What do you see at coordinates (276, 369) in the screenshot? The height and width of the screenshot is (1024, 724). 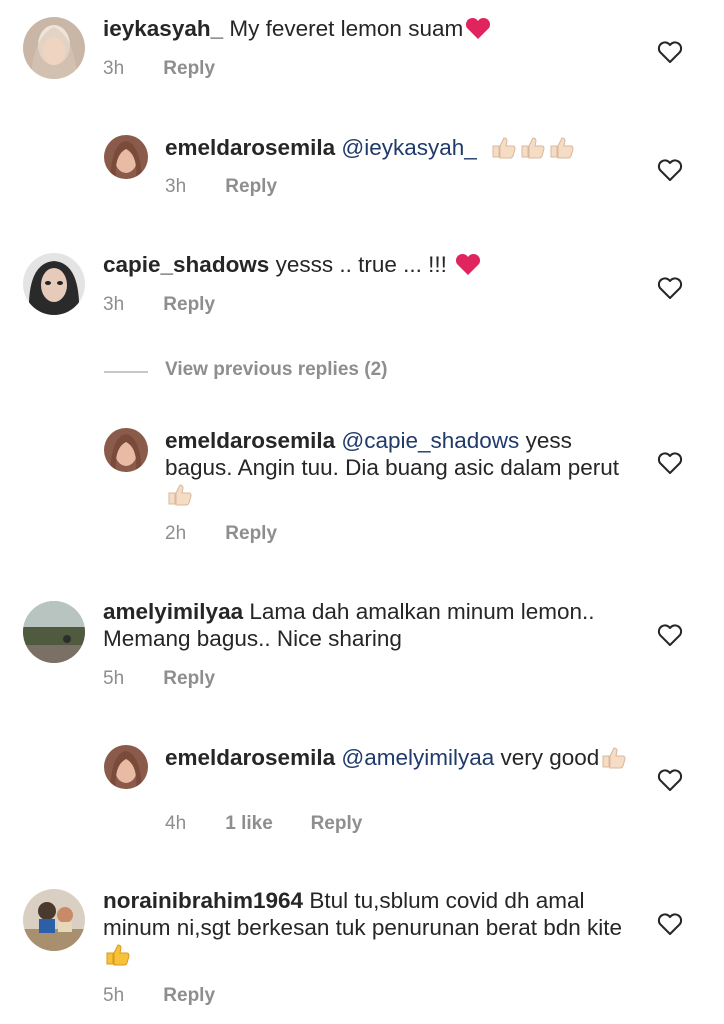 I see `view-previous-replies-label: View previous replies (2)` at bounding box center [276, 369].